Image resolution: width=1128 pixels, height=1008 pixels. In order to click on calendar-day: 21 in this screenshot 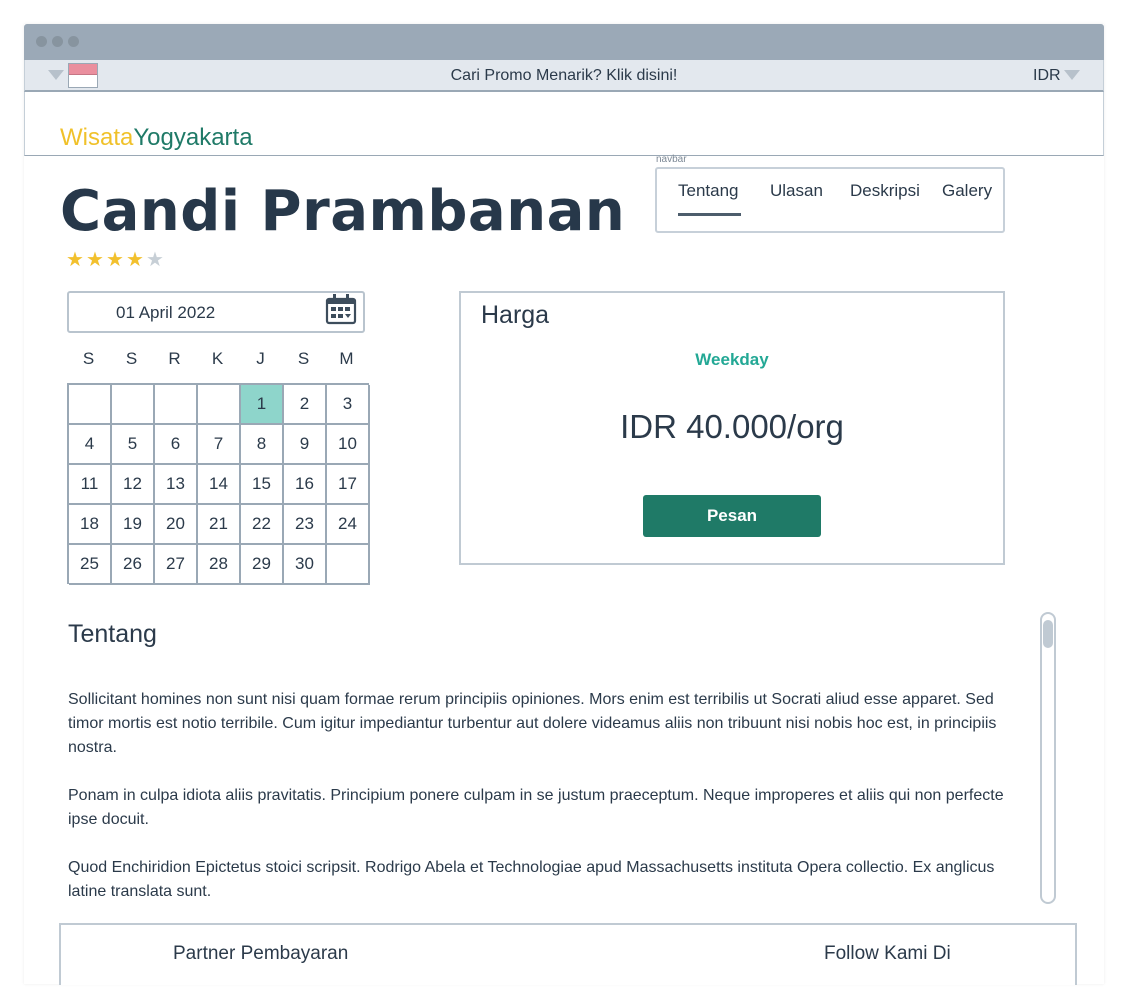, I will do `click(219, 525)`.